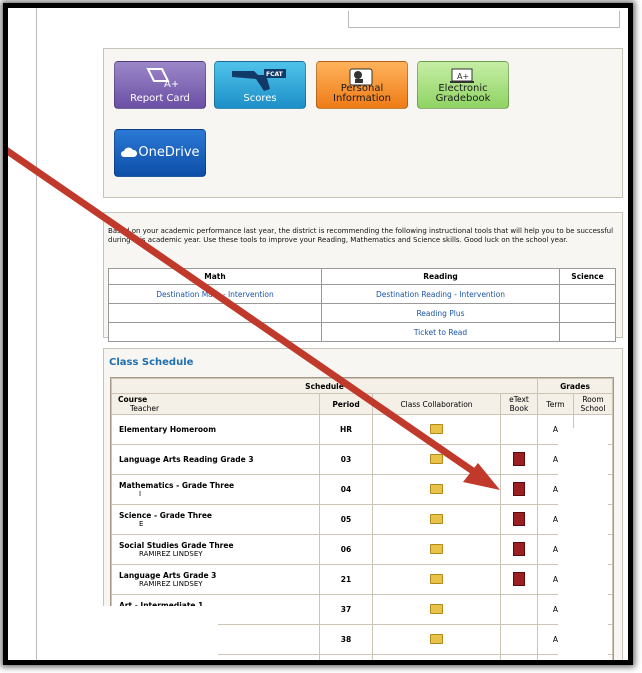 The height and width of the screenshot is (673, 642). What do you see at coordinates (436, 665) in the screenshot?
I see `folder-icon` at bounding box center [436, 665].